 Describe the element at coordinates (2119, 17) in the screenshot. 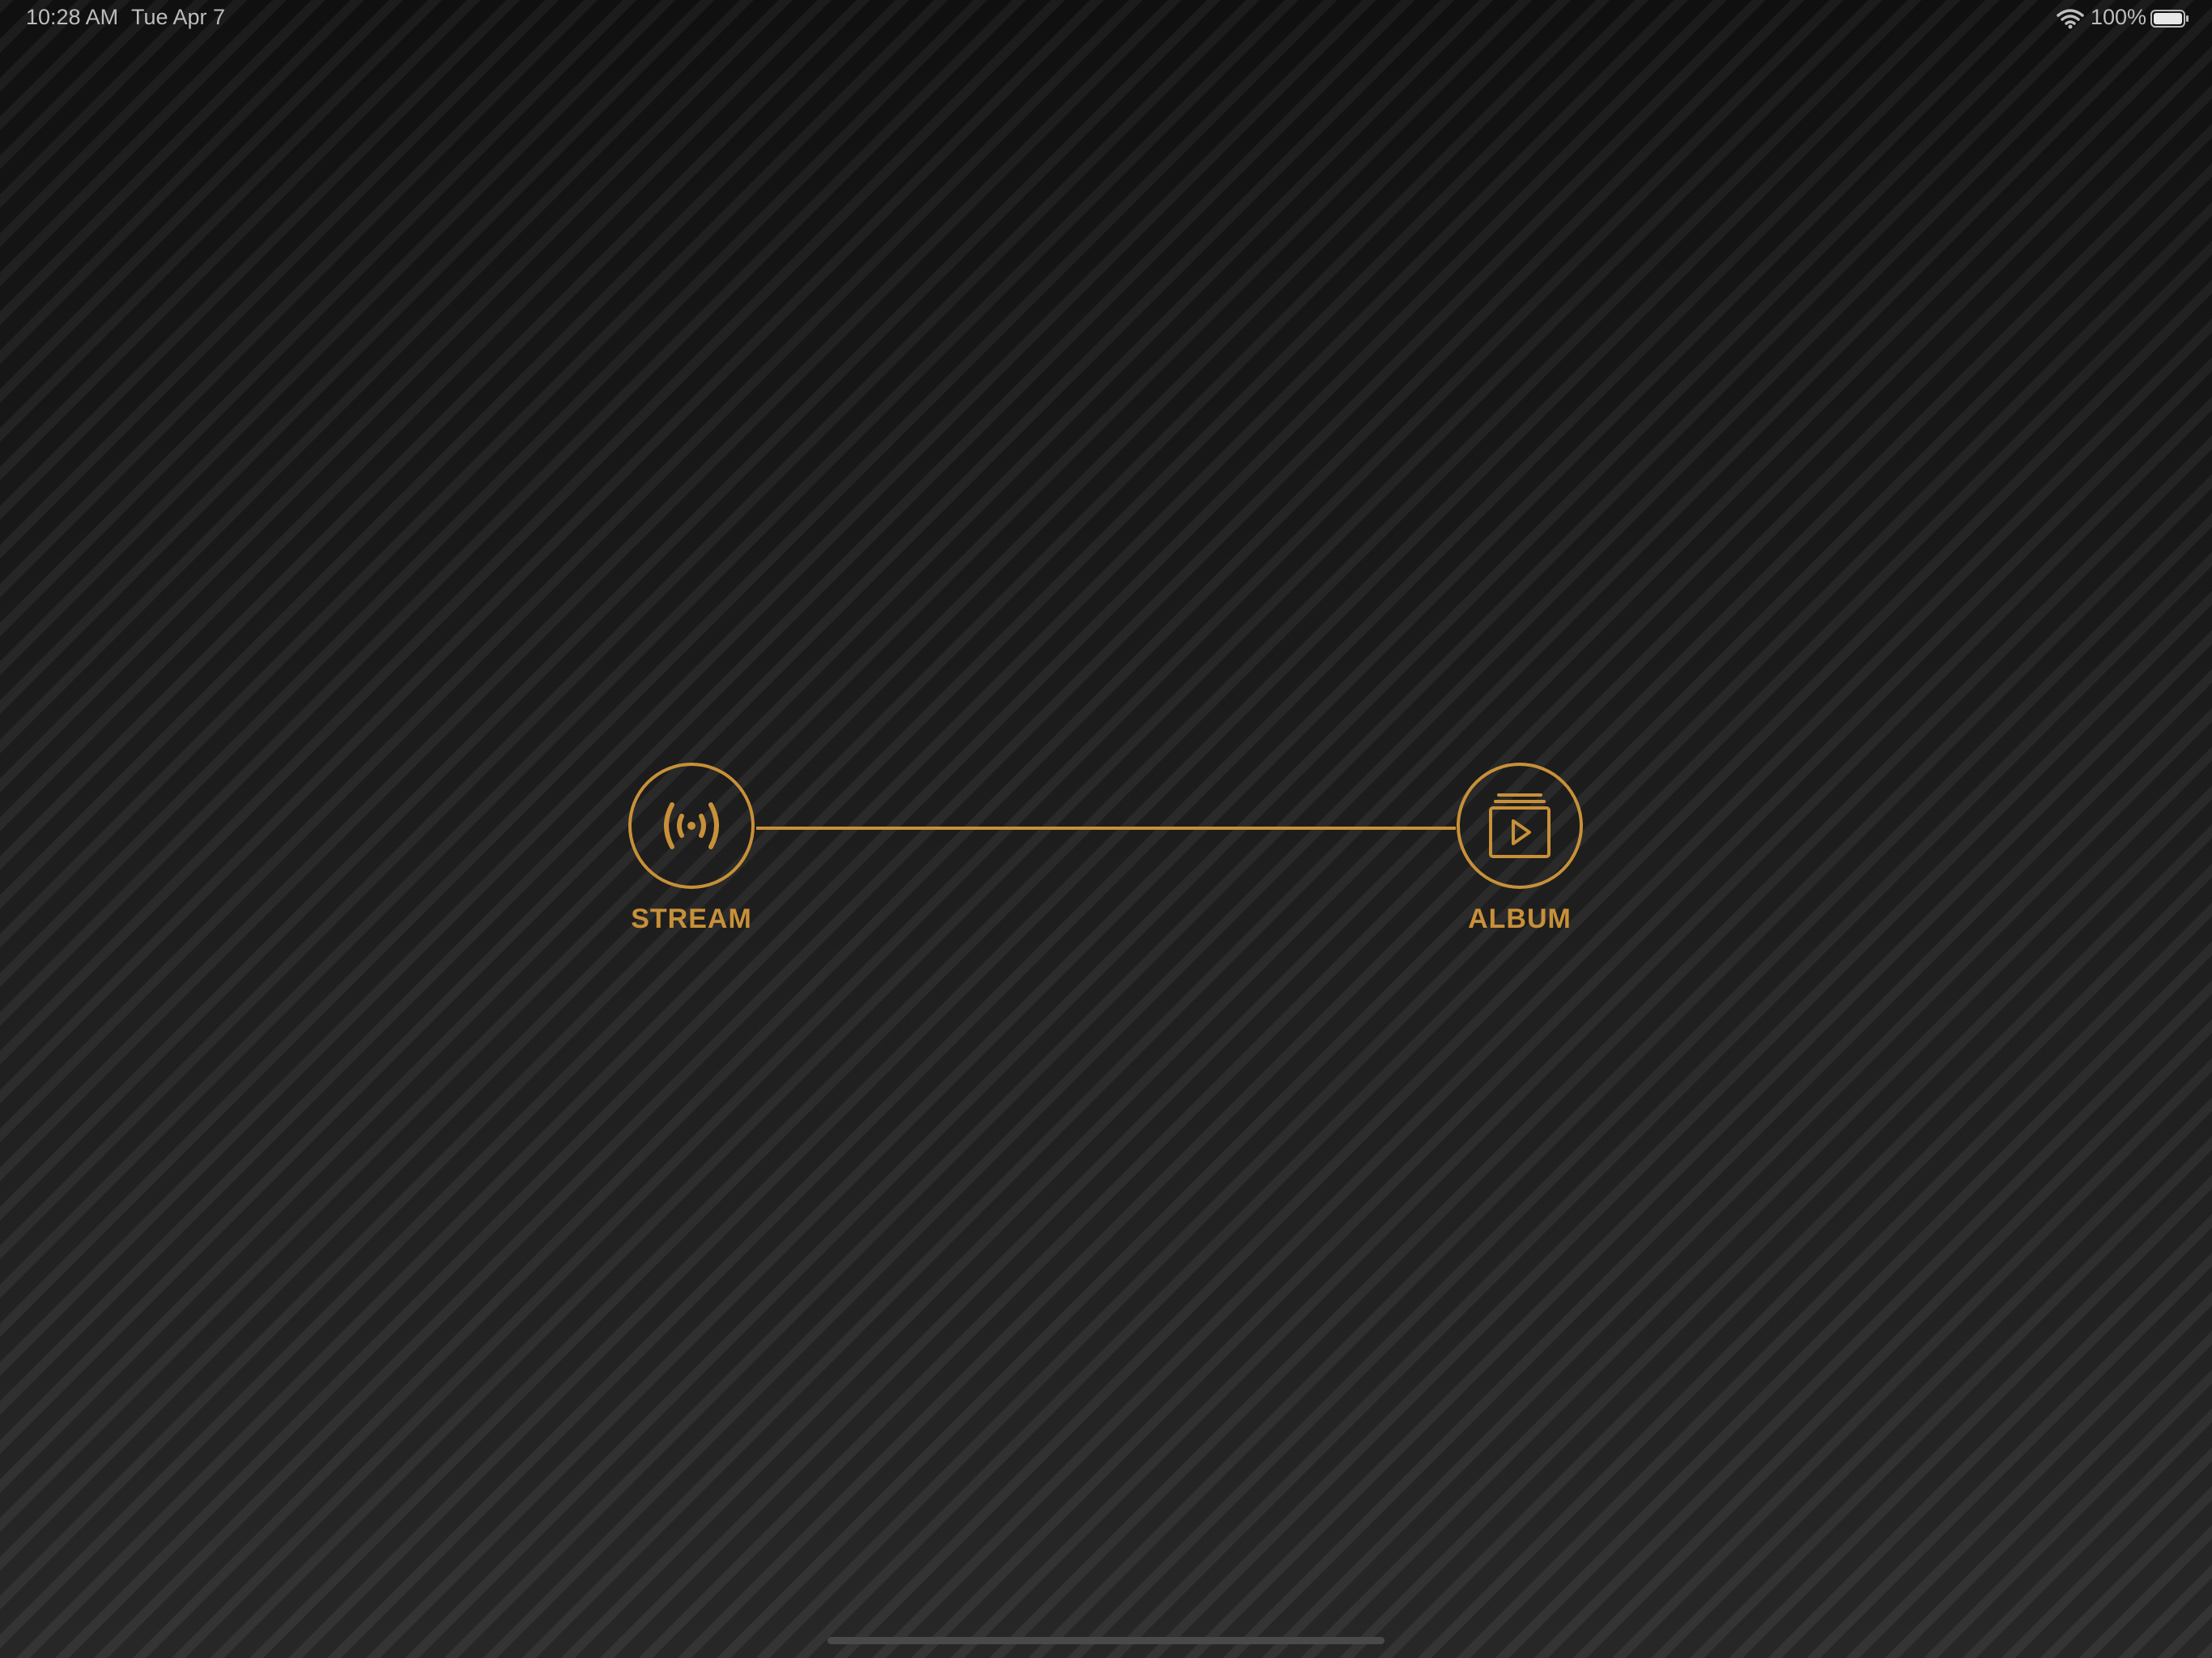

I see `battery-percent: 100%` at that location.